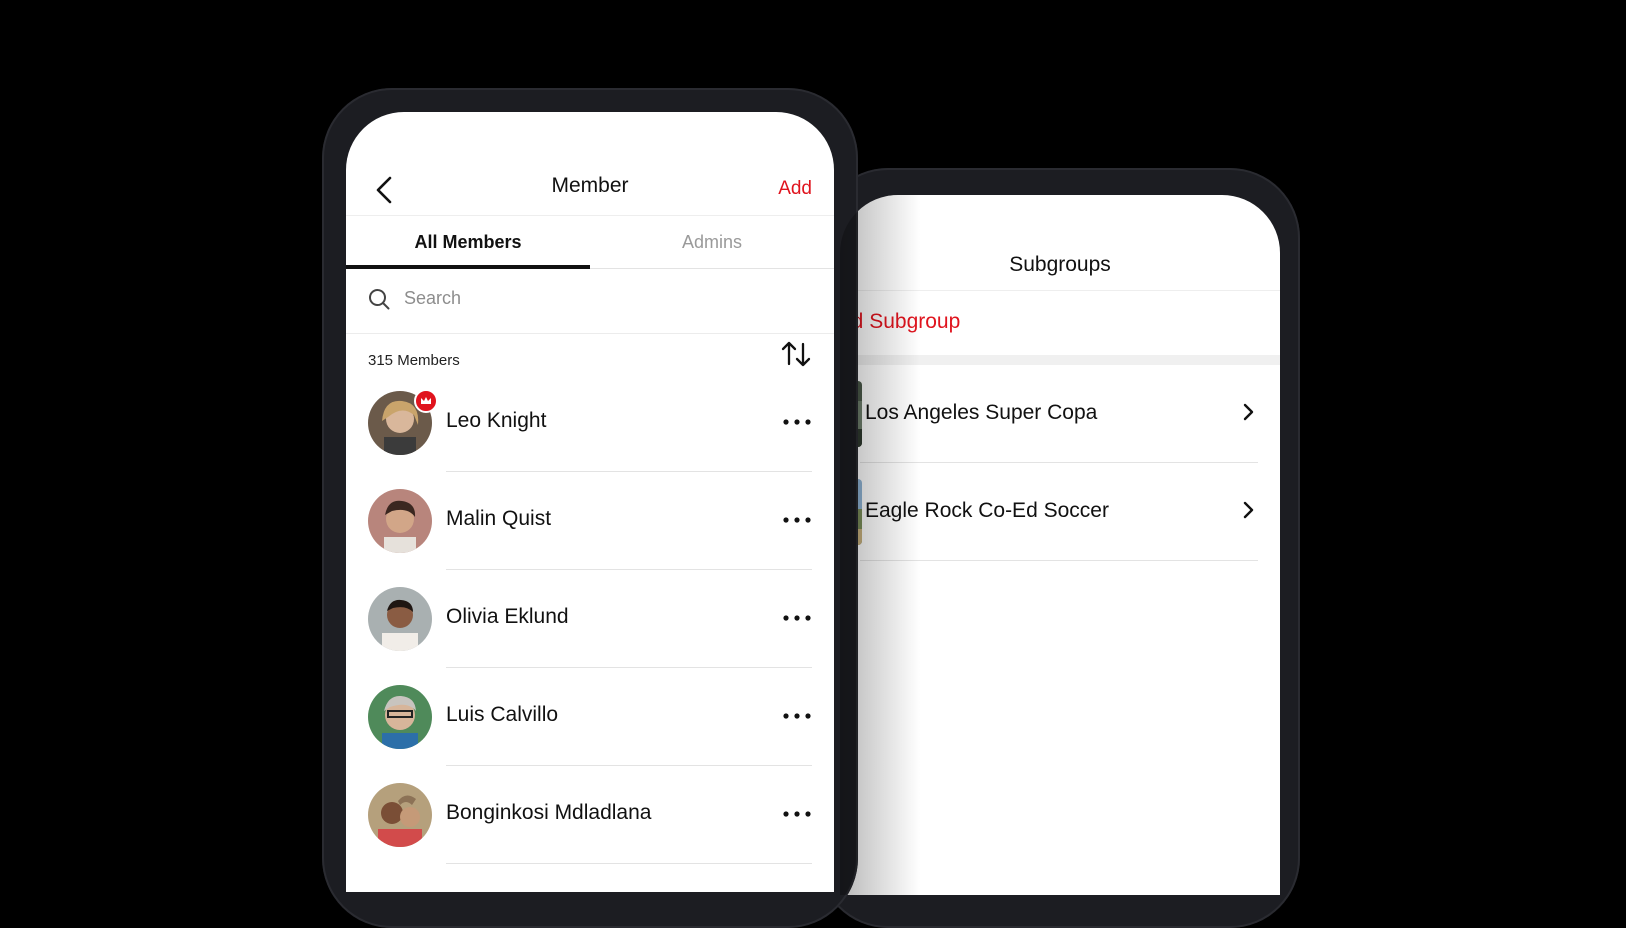 This screenshot has height=928, width=1626. What do you see at coordinates (590, 301) in the screenshot?
I see `search-bar: Search` at bounding box center [590, 301].